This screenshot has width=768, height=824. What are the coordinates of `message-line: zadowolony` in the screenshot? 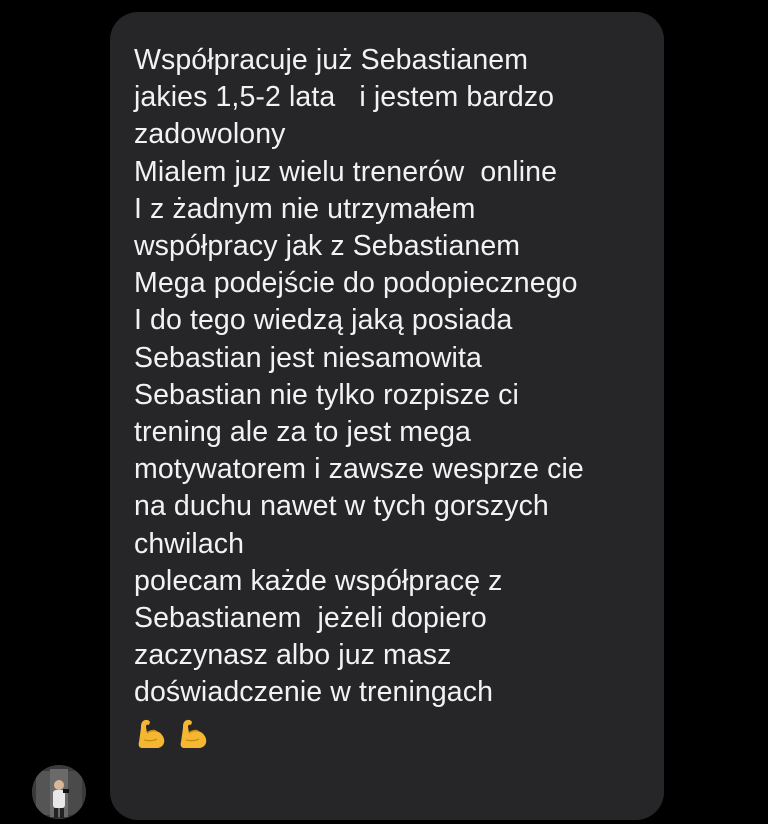 It's located at (210, 134).